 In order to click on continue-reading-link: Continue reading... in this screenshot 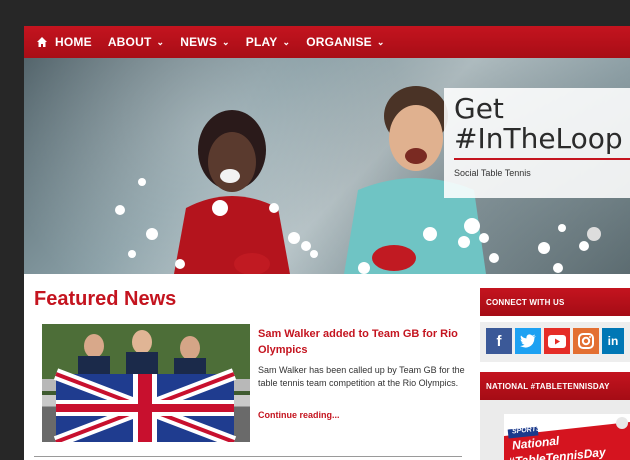, I will do `click(299, 415)`.